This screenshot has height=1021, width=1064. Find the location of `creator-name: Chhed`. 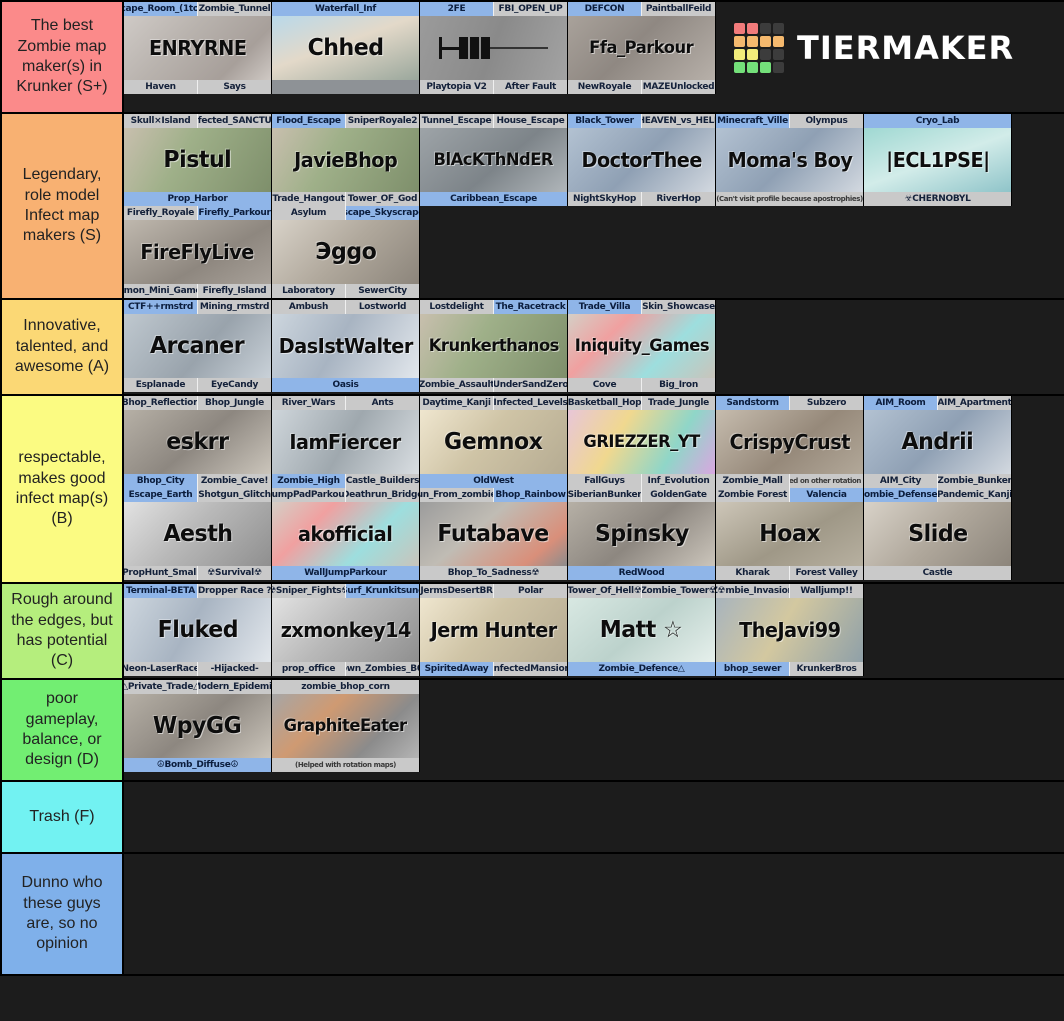

creator-name: Chhed is located at coordinates (345, 48).